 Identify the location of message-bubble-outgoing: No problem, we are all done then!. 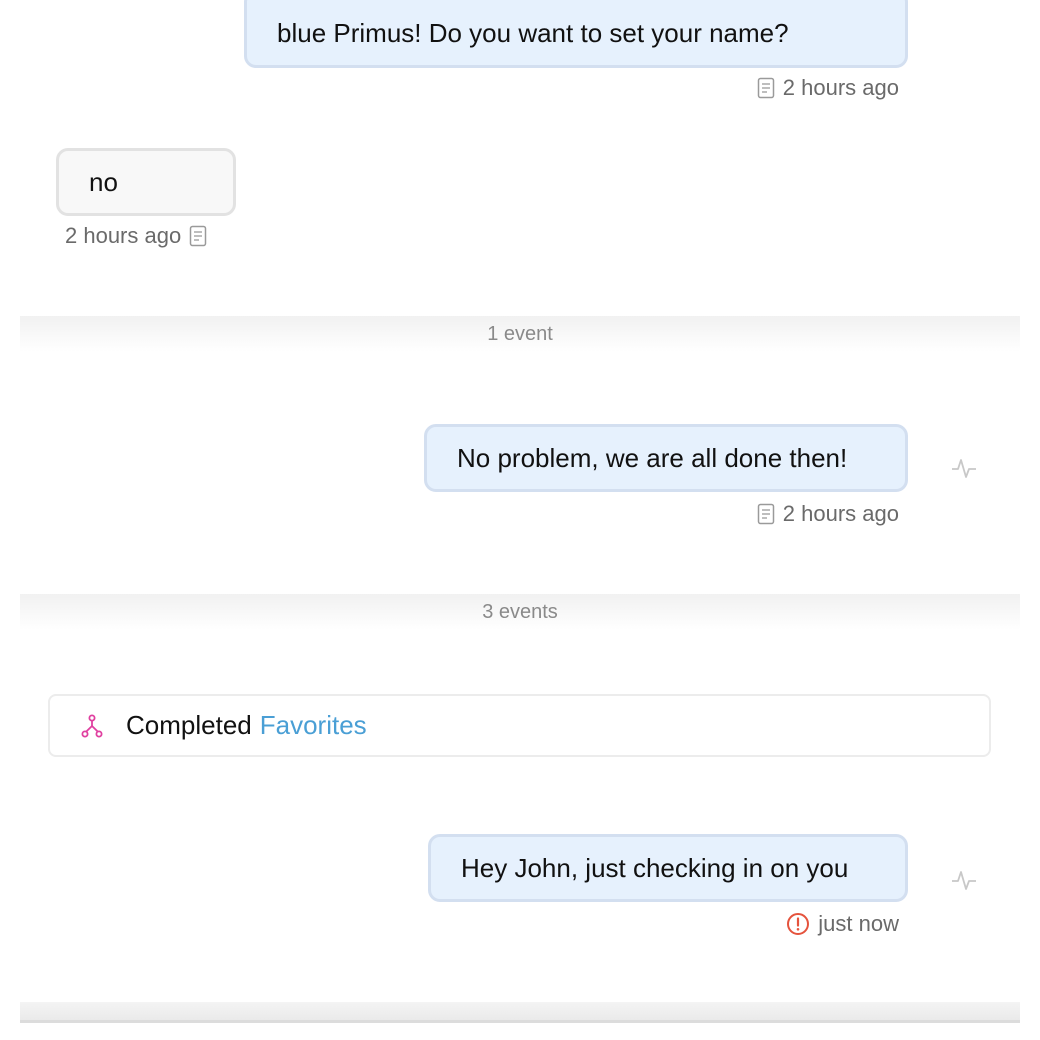
(666, 458).